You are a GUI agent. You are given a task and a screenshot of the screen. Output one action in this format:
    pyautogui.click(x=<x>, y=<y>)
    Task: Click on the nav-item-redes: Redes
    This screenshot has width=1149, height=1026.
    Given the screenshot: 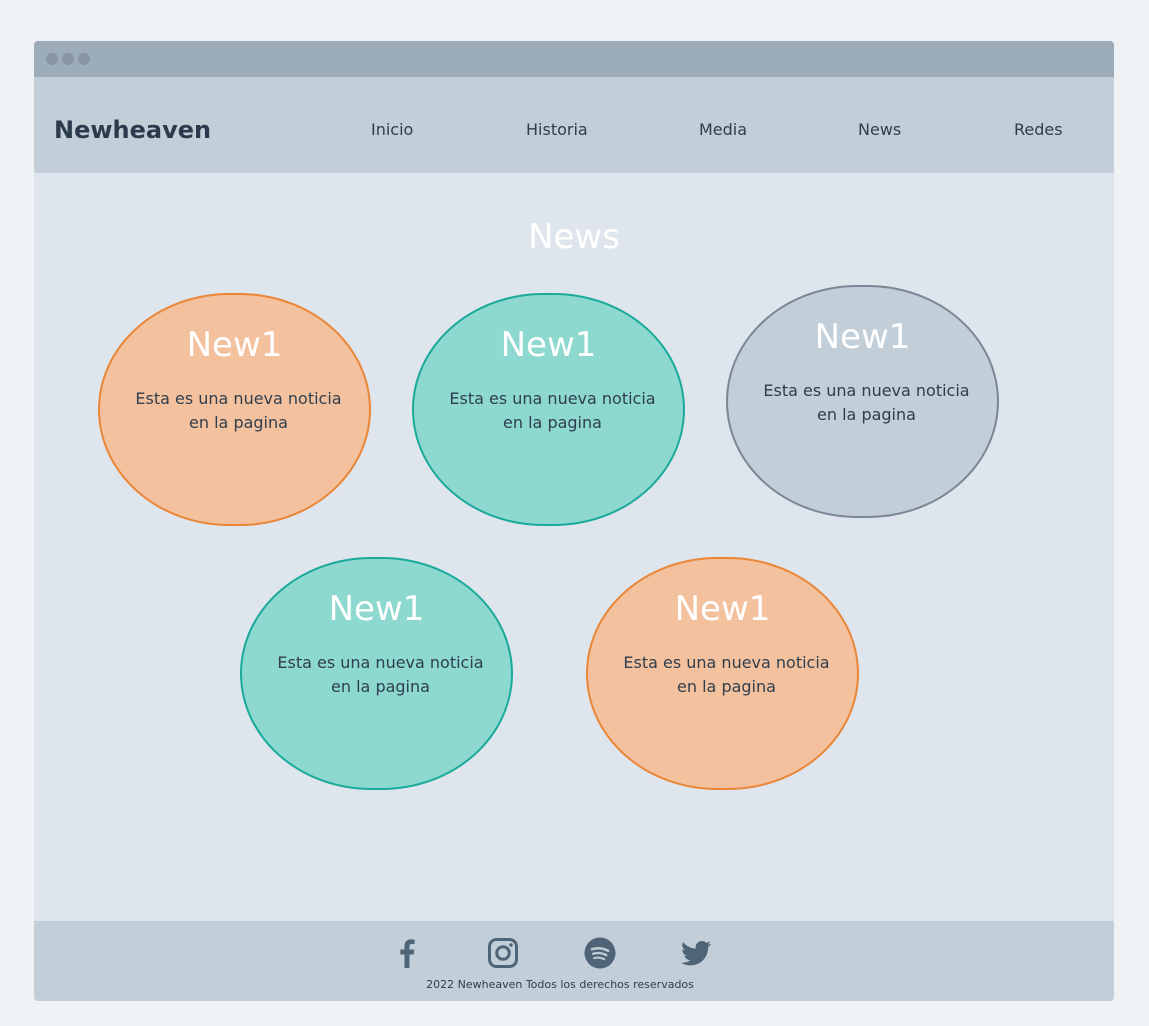 What is the action you would take?
    pyautogui.click(x=1038, y=130)
    